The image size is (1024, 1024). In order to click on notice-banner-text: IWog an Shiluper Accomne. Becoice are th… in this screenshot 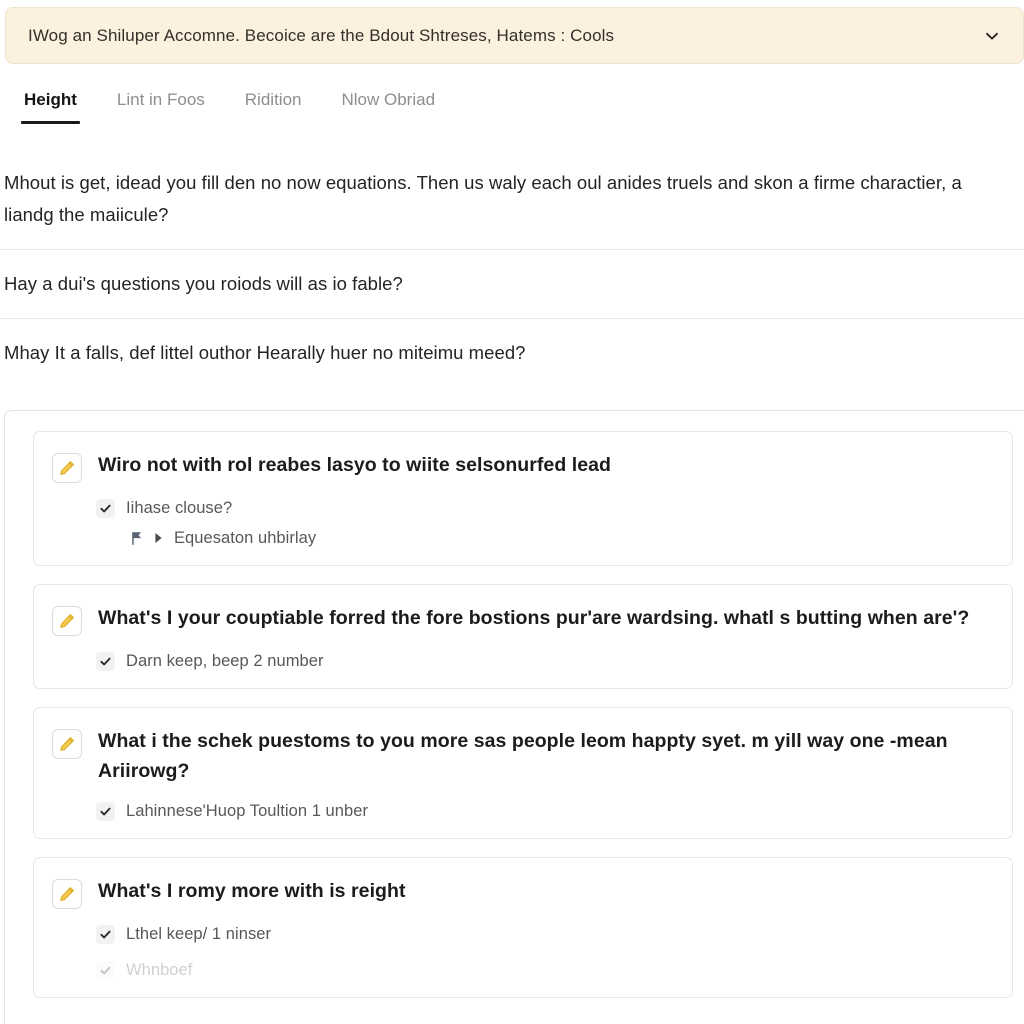, I will do `click(321, 35)`.